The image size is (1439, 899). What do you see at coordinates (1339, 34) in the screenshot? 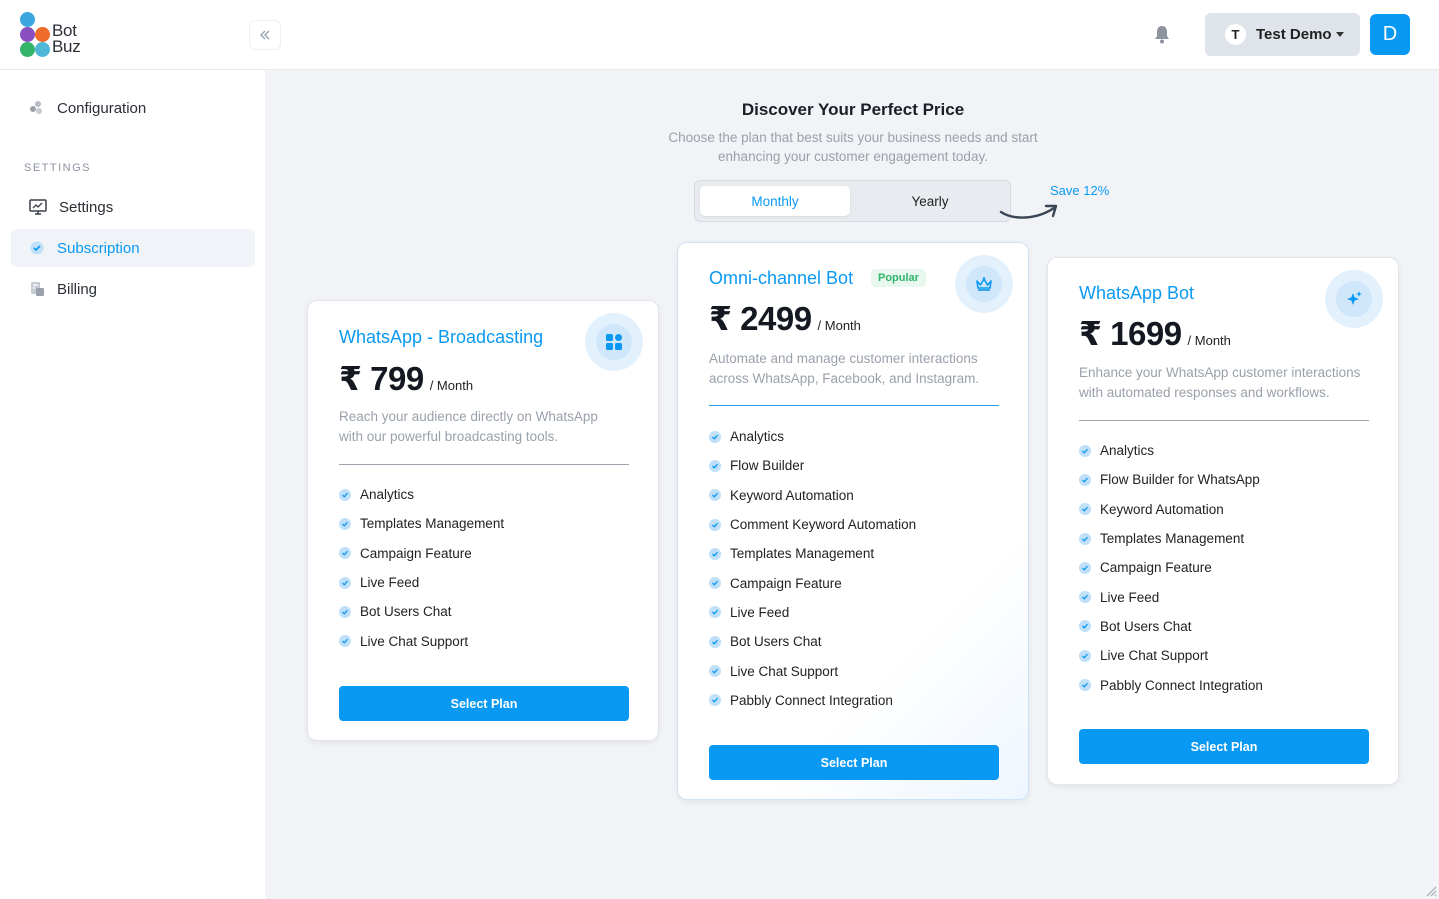
I see `caret-down-icon` at bounding box center [1339, 34].